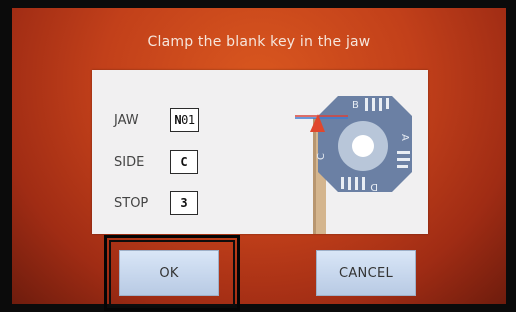 This screenshot has width=516, height=312. Describe the element at coordinates (314, 176) in the screenshot. I see `key-blank-edge` at that location.